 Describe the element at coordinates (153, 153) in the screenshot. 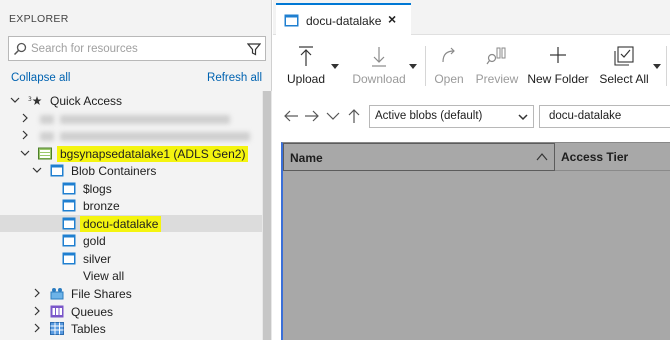

I see `storage-account-label: bgsynapsedatalake1 (ADLS Gen2)` at that location.